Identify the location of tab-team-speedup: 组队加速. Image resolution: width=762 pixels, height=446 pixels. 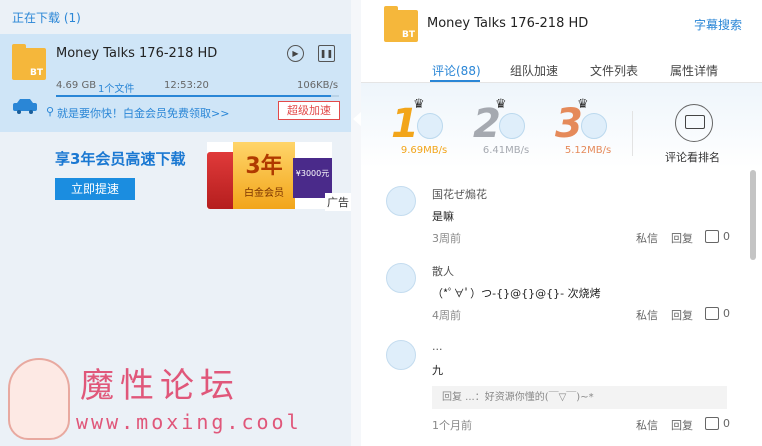
(534, 70).